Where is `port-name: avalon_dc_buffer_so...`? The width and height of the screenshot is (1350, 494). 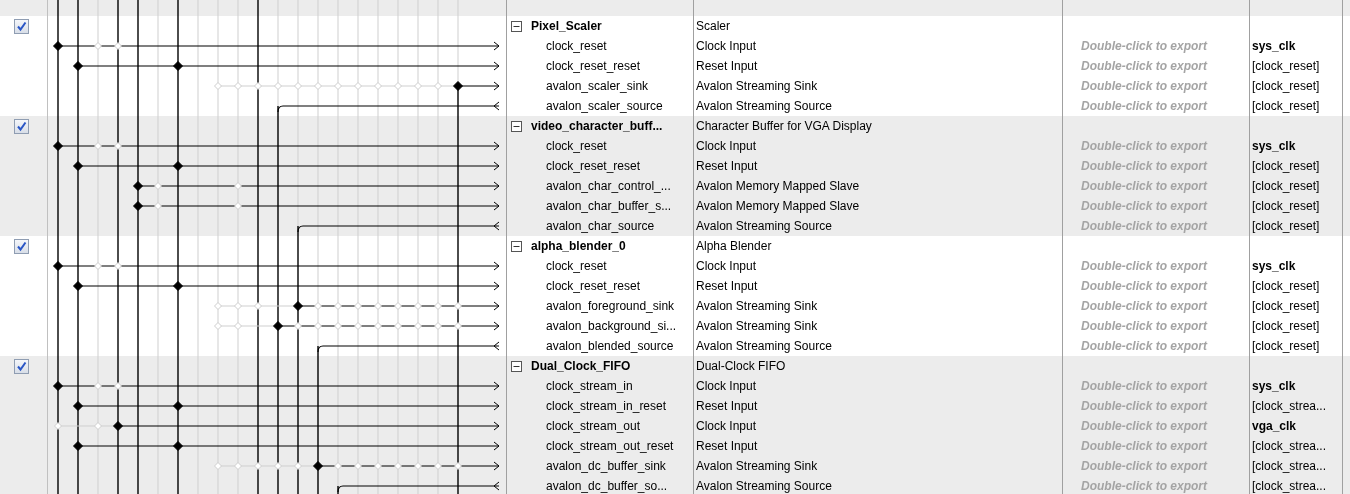
port-name: avalon_dc_buffer_so... is located at coordinates (607, 486).